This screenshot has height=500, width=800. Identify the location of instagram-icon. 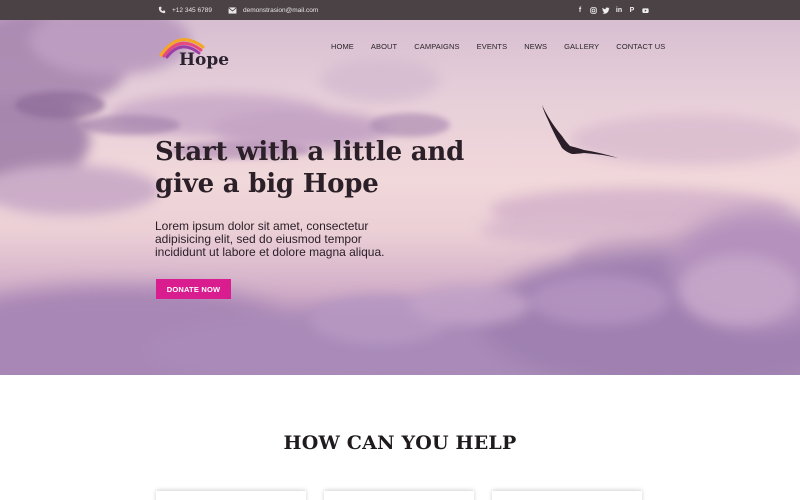
(593, 10).